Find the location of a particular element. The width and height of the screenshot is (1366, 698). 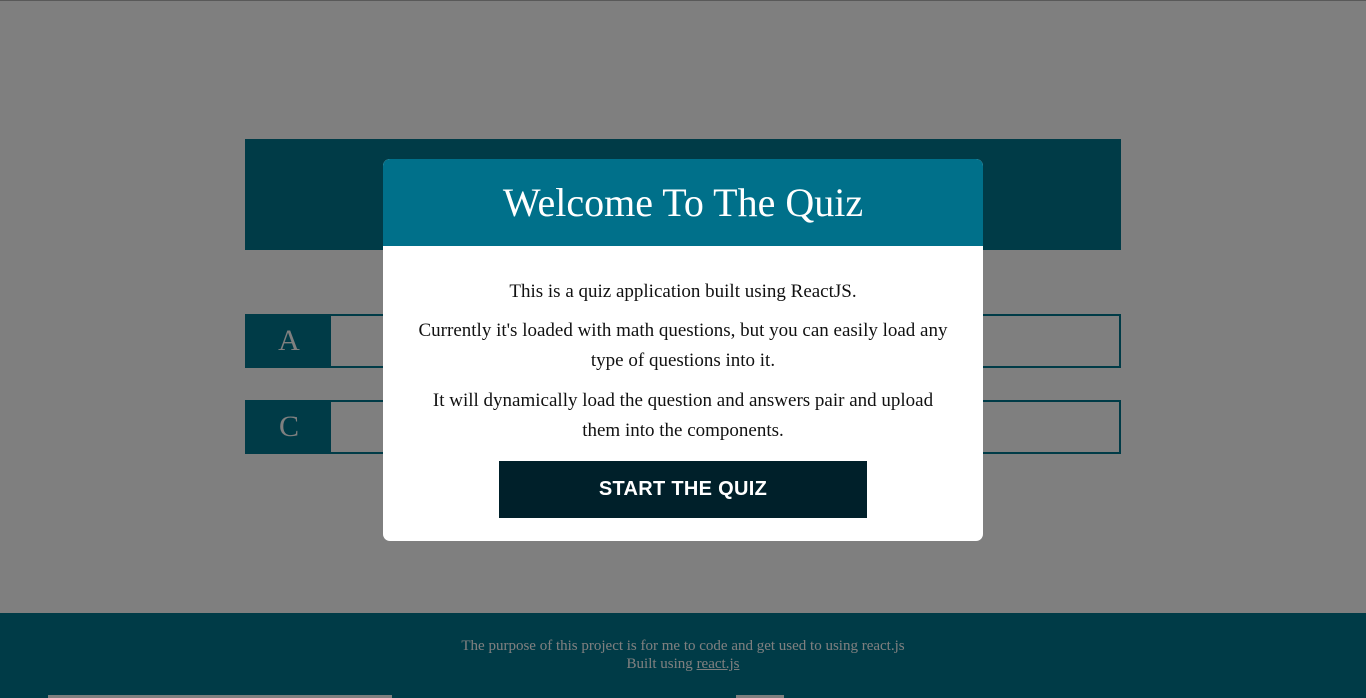

start-quiz-button: START THE QUIZ is located at coordinates (683, 489).